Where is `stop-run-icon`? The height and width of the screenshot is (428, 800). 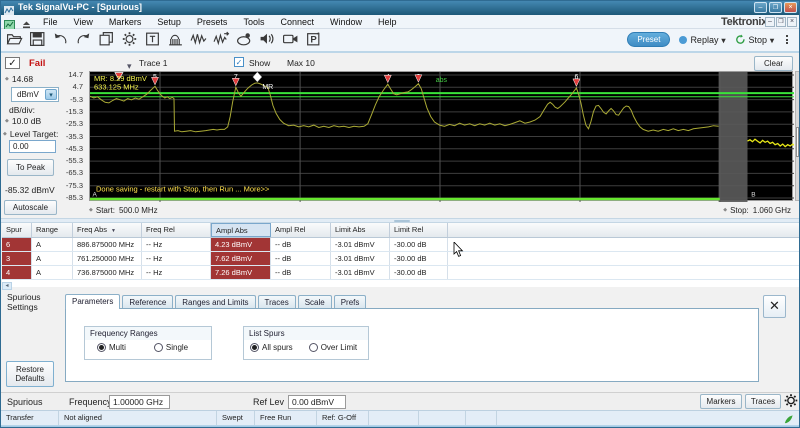
stop-run-icon is located at coordinates (741, 39).